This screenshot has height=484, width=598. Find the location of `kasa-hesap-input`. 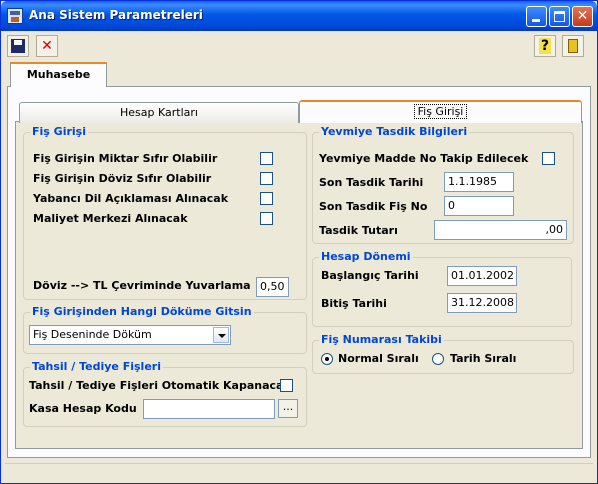

kasa-hesap-input is located at coordinates (209, 409).